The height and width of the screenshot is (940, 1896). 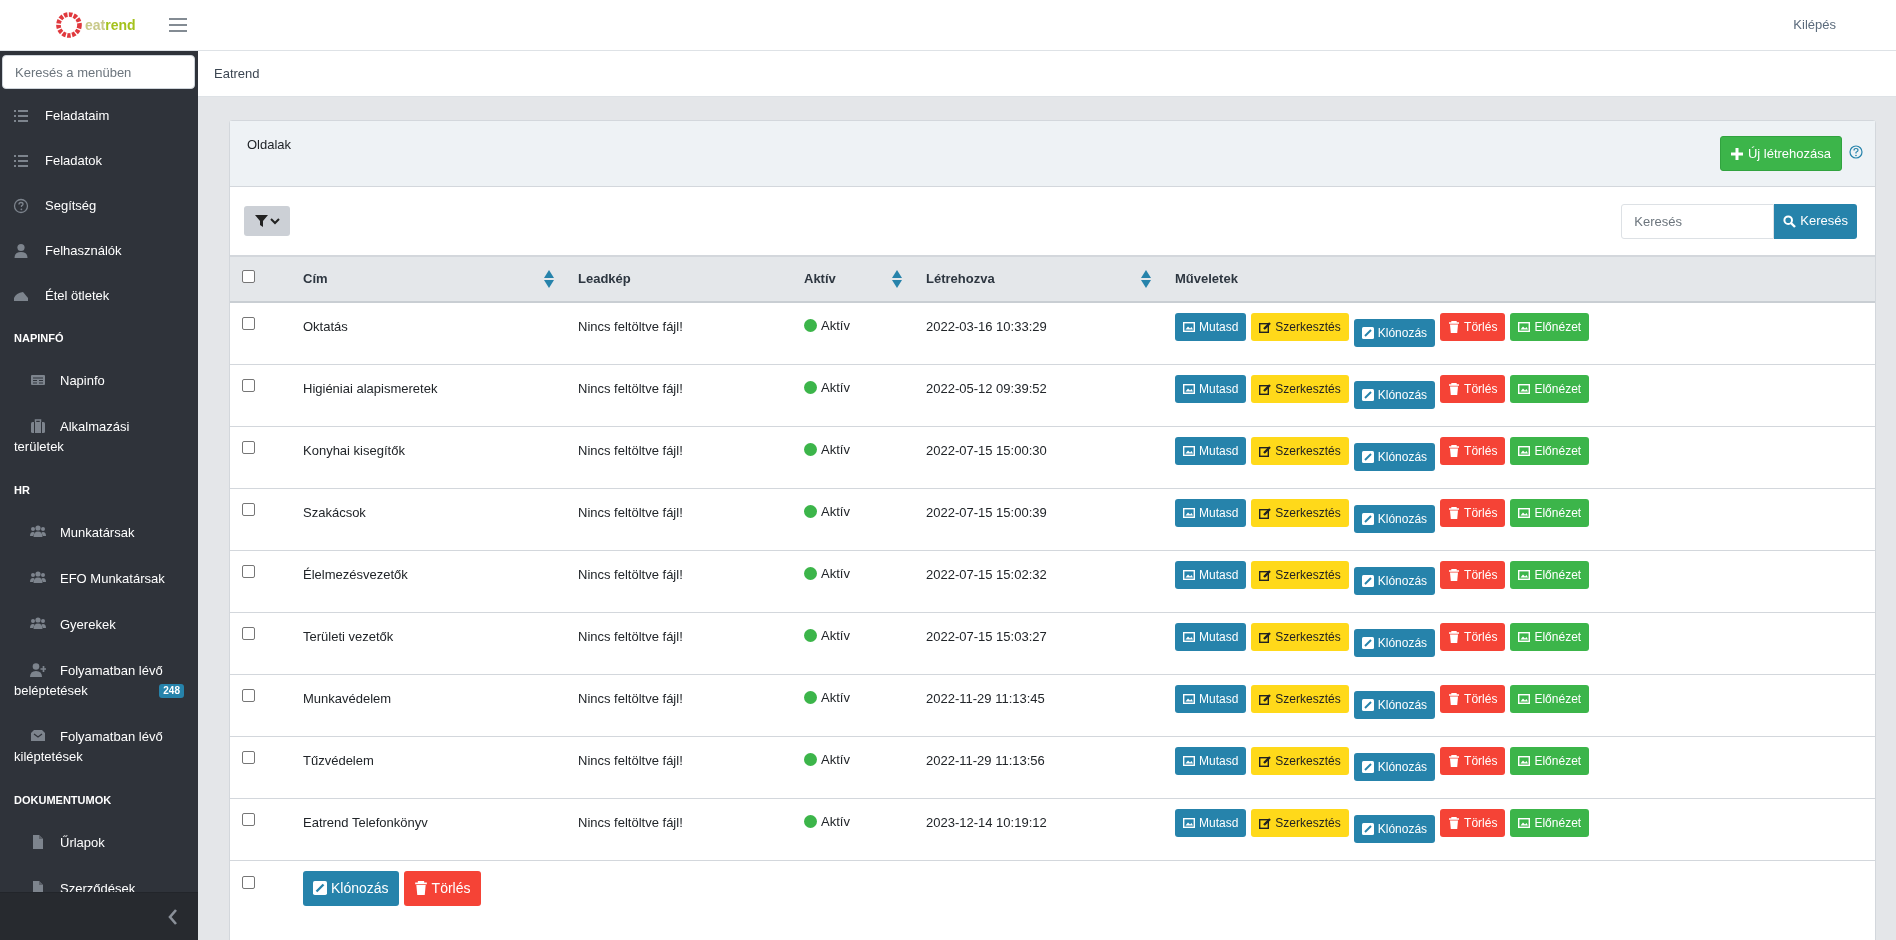 I want to click on create-button: Új létrehozása, so click(x=1780, y=153).